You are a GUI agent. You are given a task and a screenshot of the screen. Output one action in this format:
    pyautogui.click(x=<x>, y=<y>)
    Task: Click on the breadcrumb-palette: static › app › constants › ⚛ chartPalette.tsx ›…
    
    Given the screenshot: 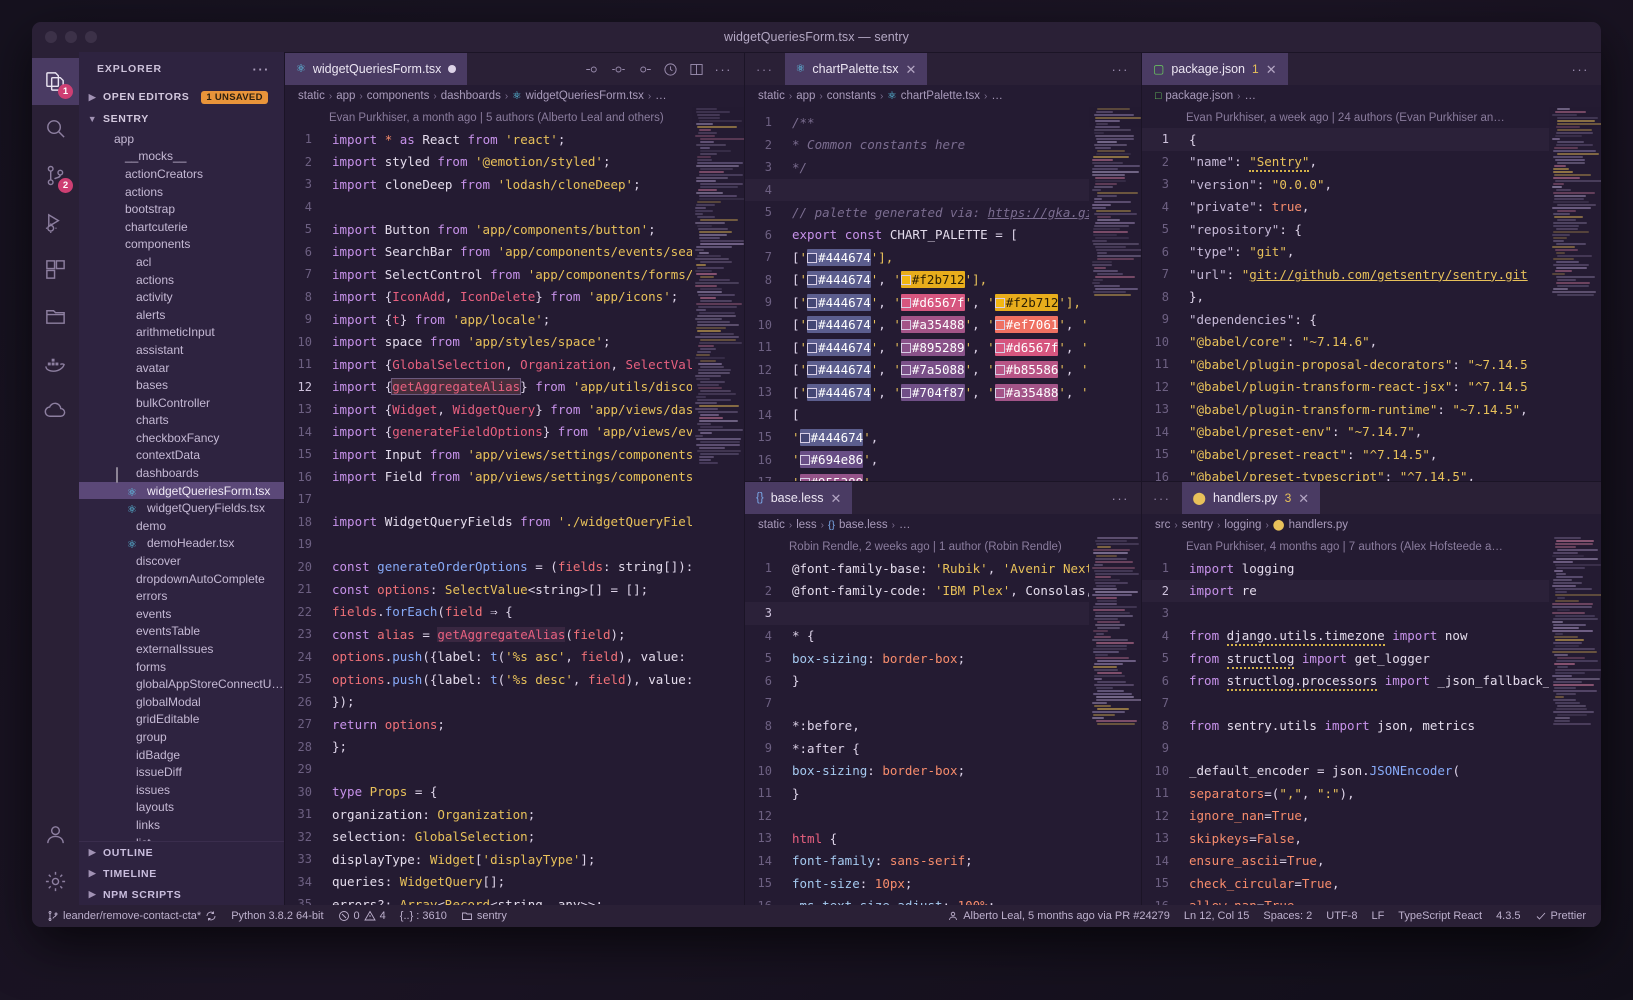 What is the action you would take?
    pyautogui.click(x=943, y=96)
    